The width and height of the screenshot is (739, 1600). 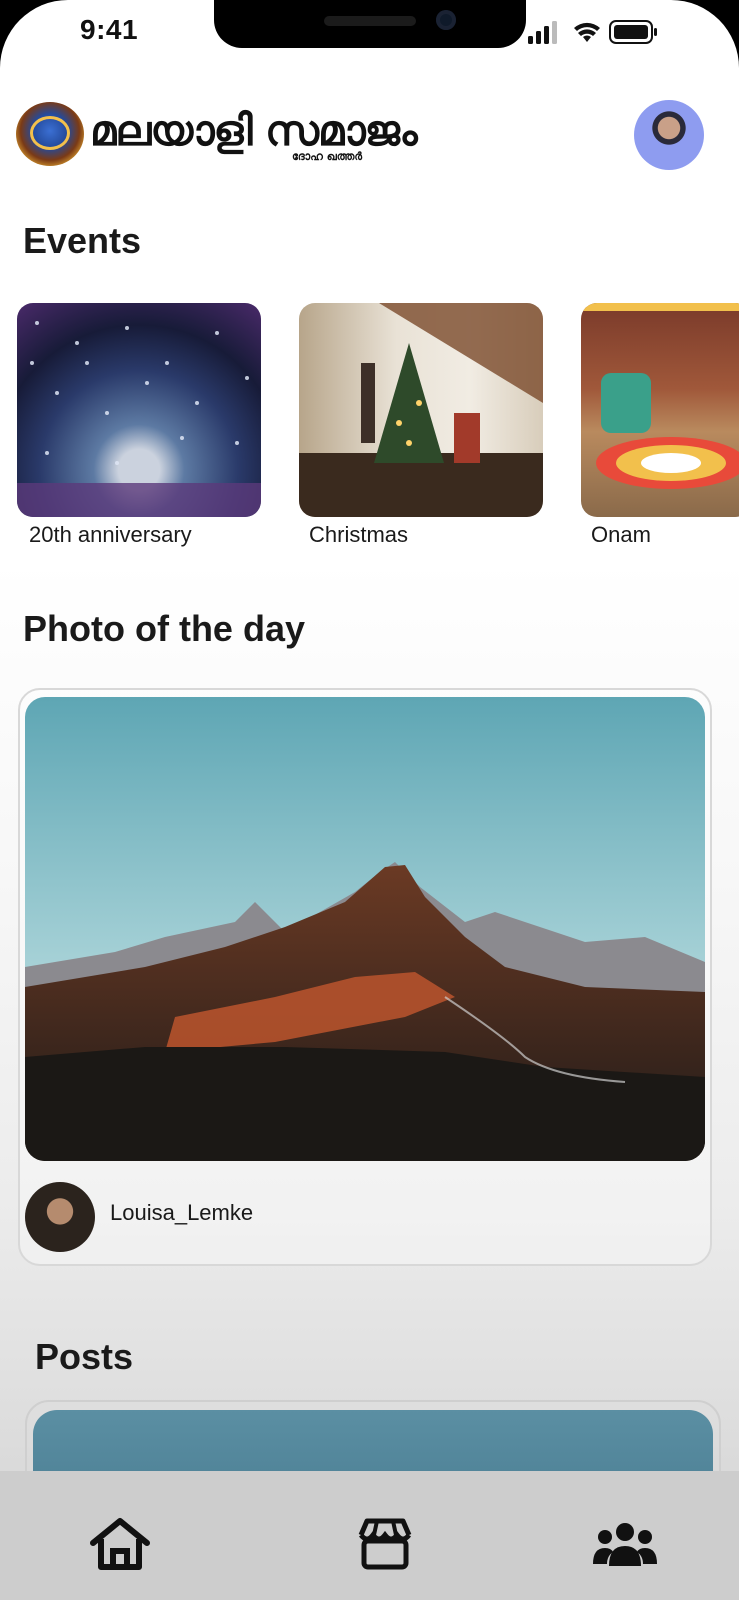 I want to click on photo-of-day-title: Photo of the day, so click(x=164, y=628).